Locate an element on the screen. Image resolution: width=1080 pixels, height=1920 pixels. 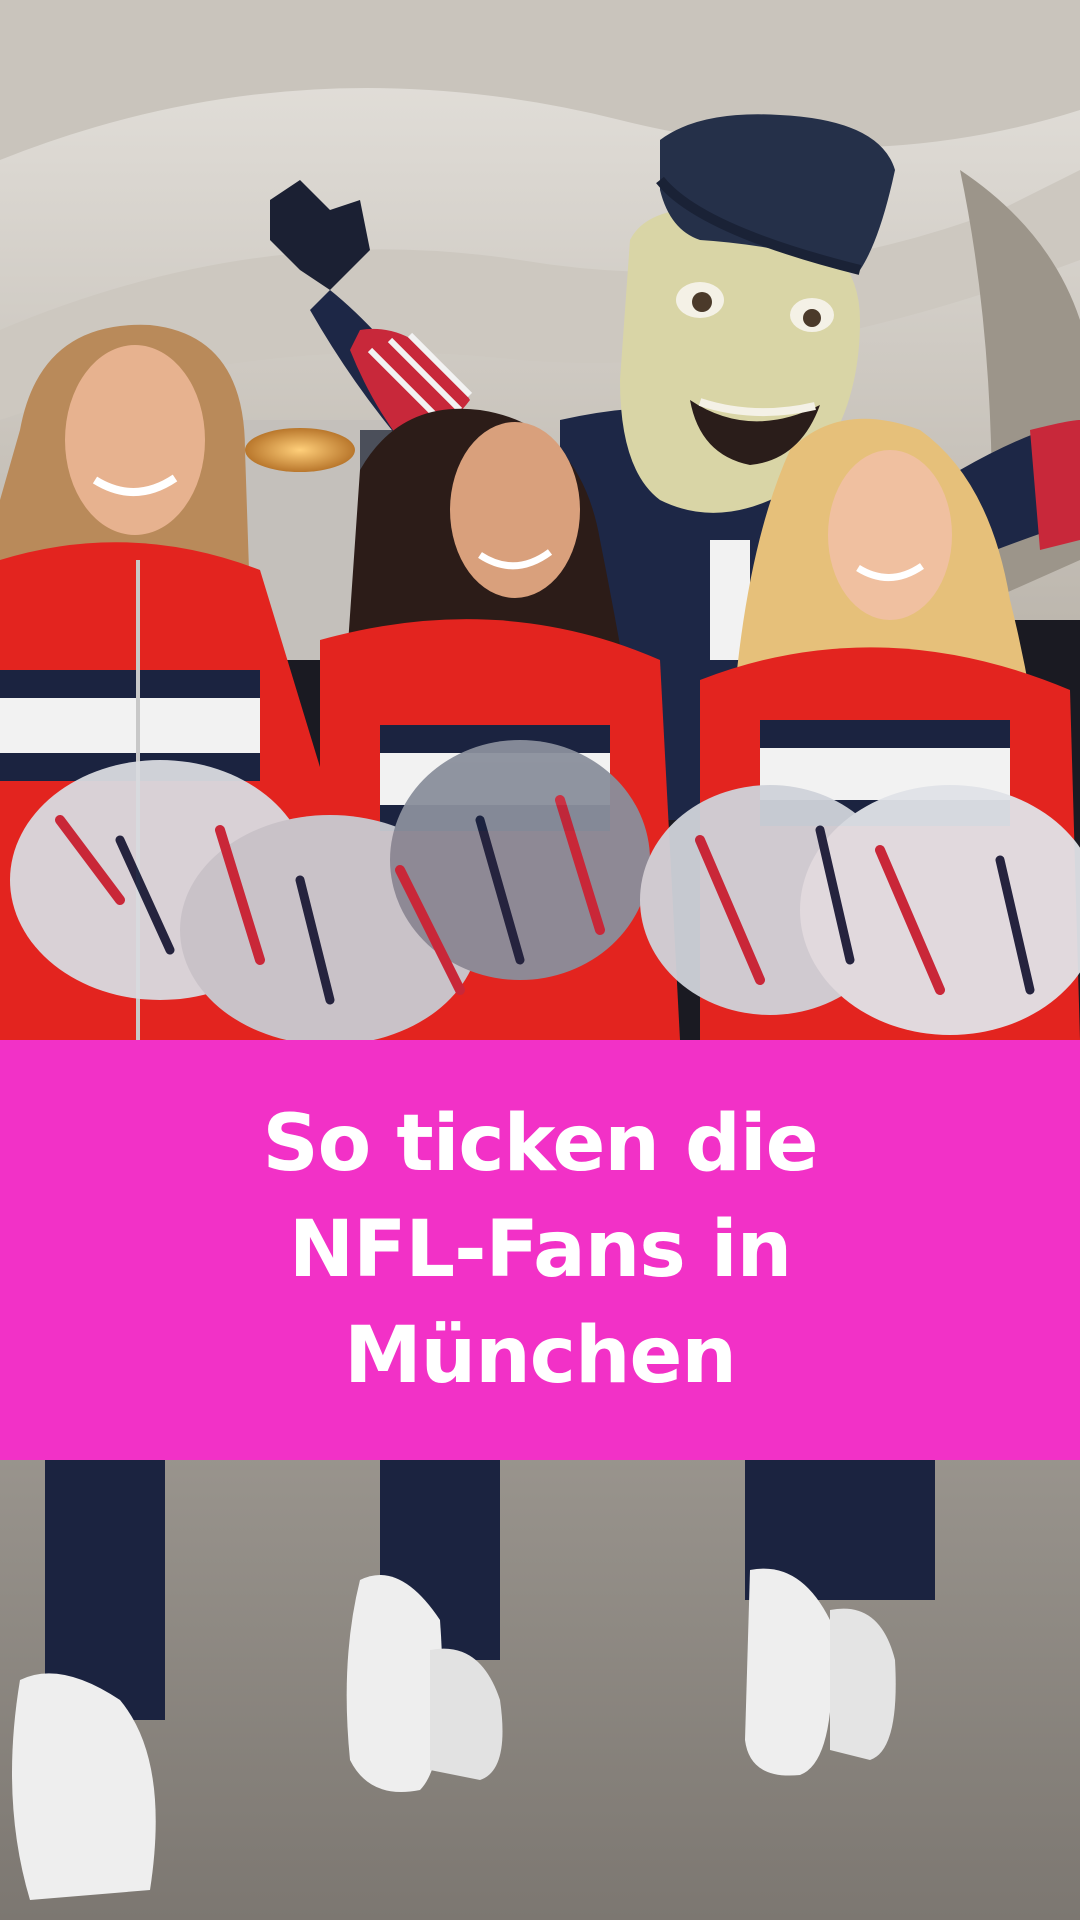
caption-line-3: München is located at coordinates (540, 1356).